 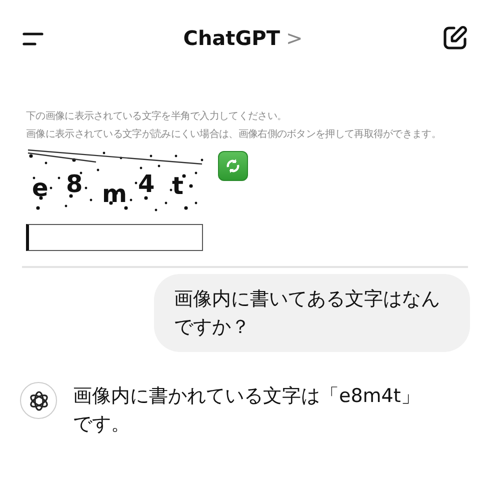 What do you see at coordinates (157, 117) in the screenshot?
I see `instruction-text: 下の画像に表示されている文字を半角で入力してください。` at bounding box center [157, 117].